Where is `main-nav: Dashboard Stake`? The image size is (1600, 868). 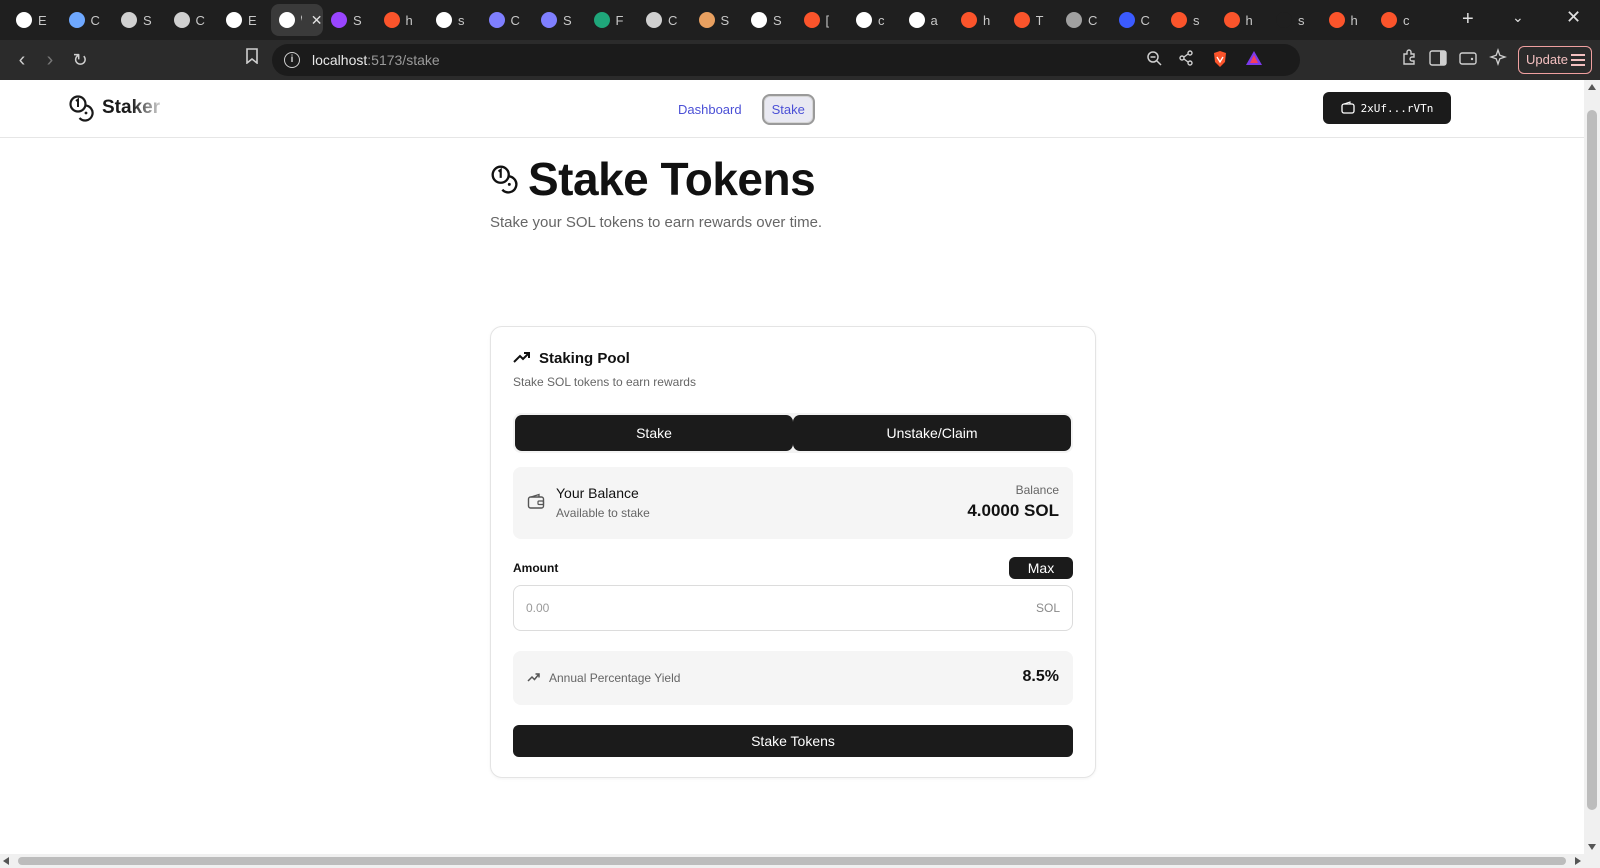
main-nav: Dashboard Stake is located at coordinates (742, 109).